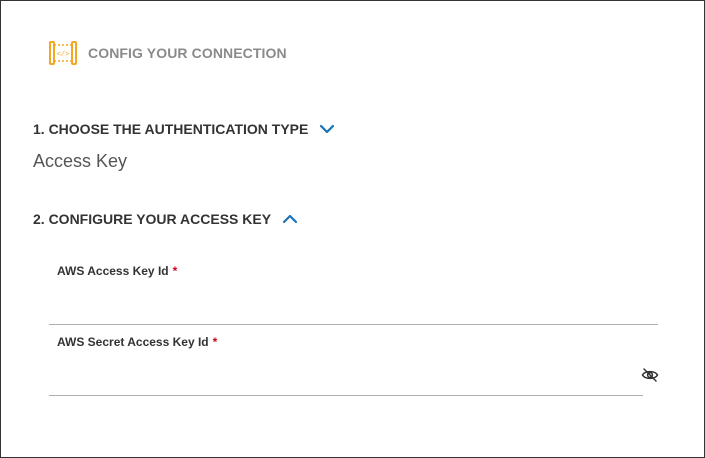  Describe the element at coordinates (152, 219) in the screenshot. I see `step-label: 2. CONFIGURE YOUR ACCESS KEY` at that location.